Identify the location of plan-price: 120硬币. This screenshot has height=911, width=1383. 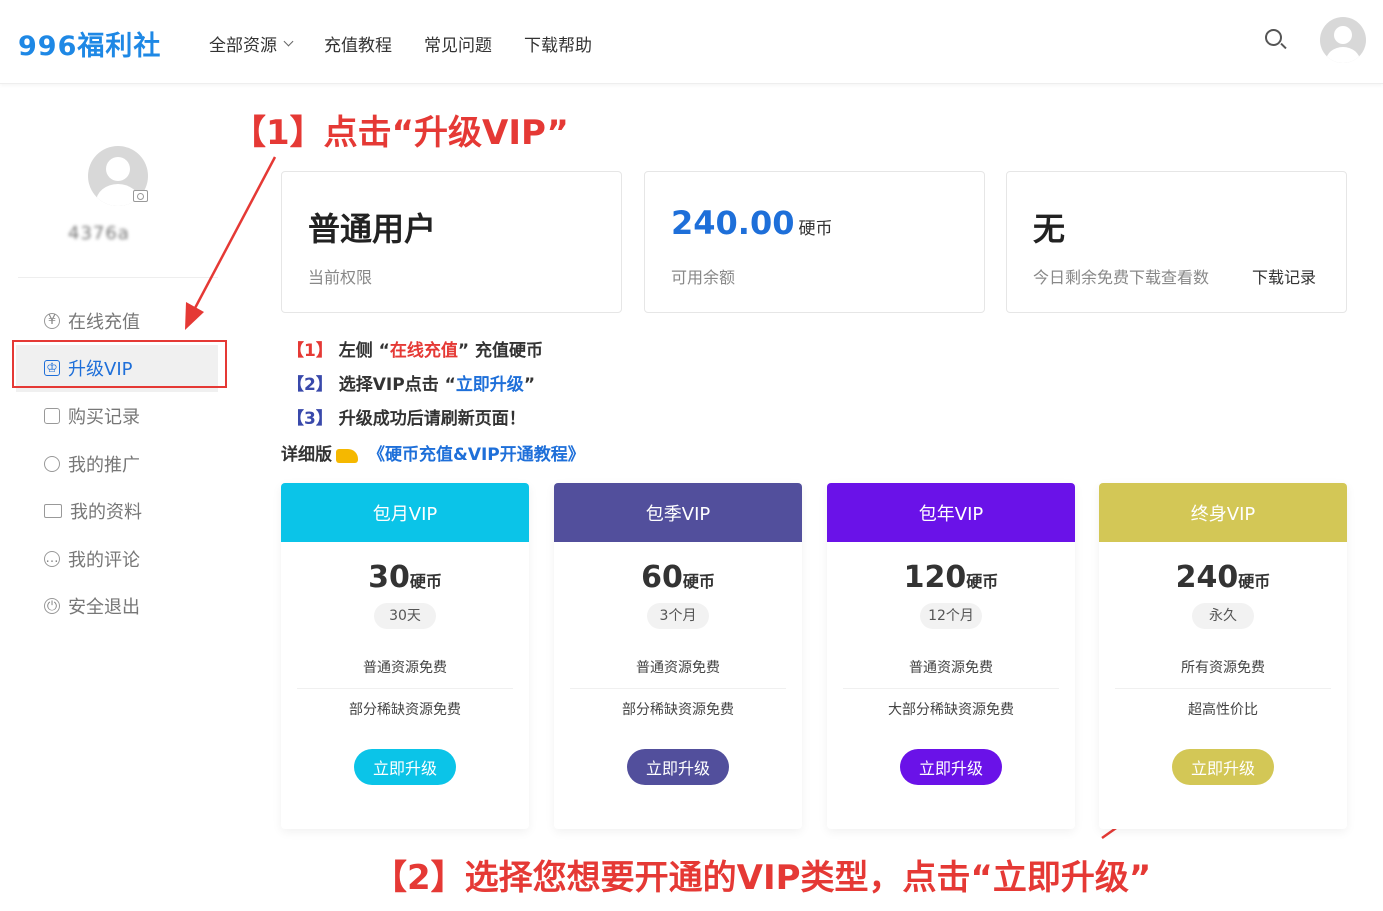
(951, 577).